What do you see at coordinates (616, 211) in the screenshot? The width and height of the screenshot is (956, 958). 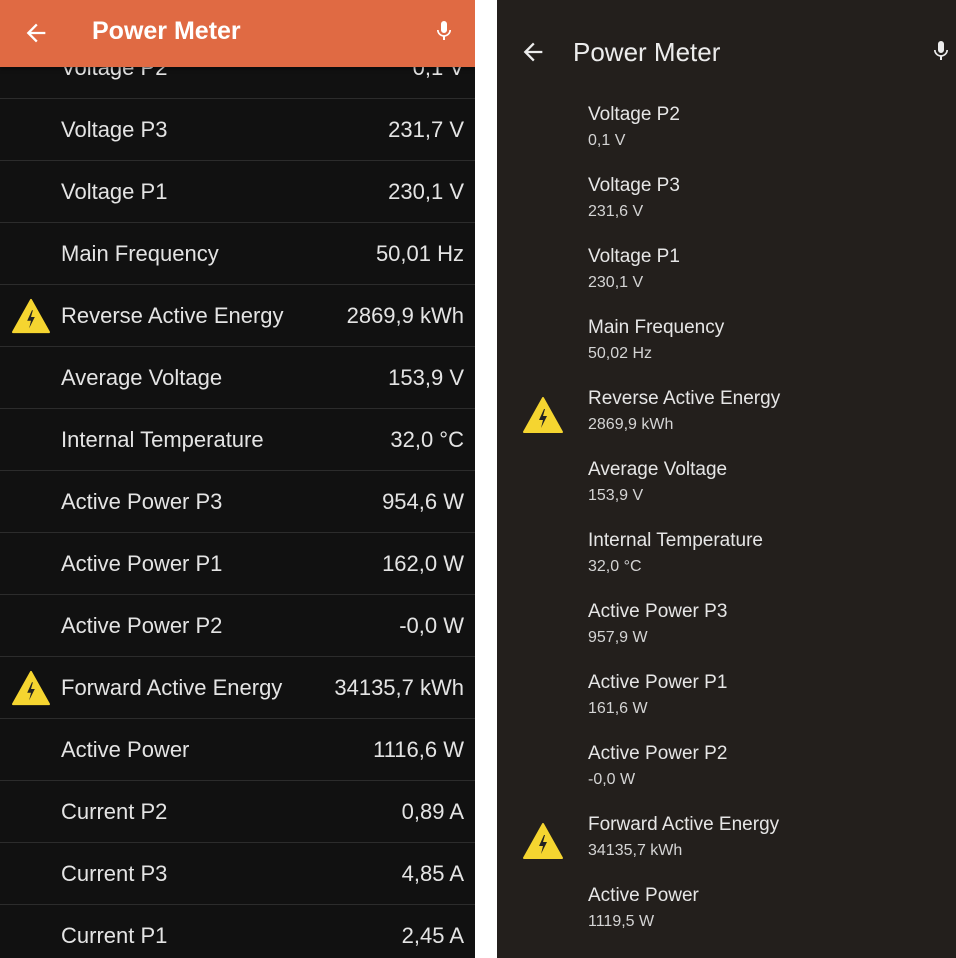 I see `entity-value: 231,6 V` at bounding box center [616, 211].